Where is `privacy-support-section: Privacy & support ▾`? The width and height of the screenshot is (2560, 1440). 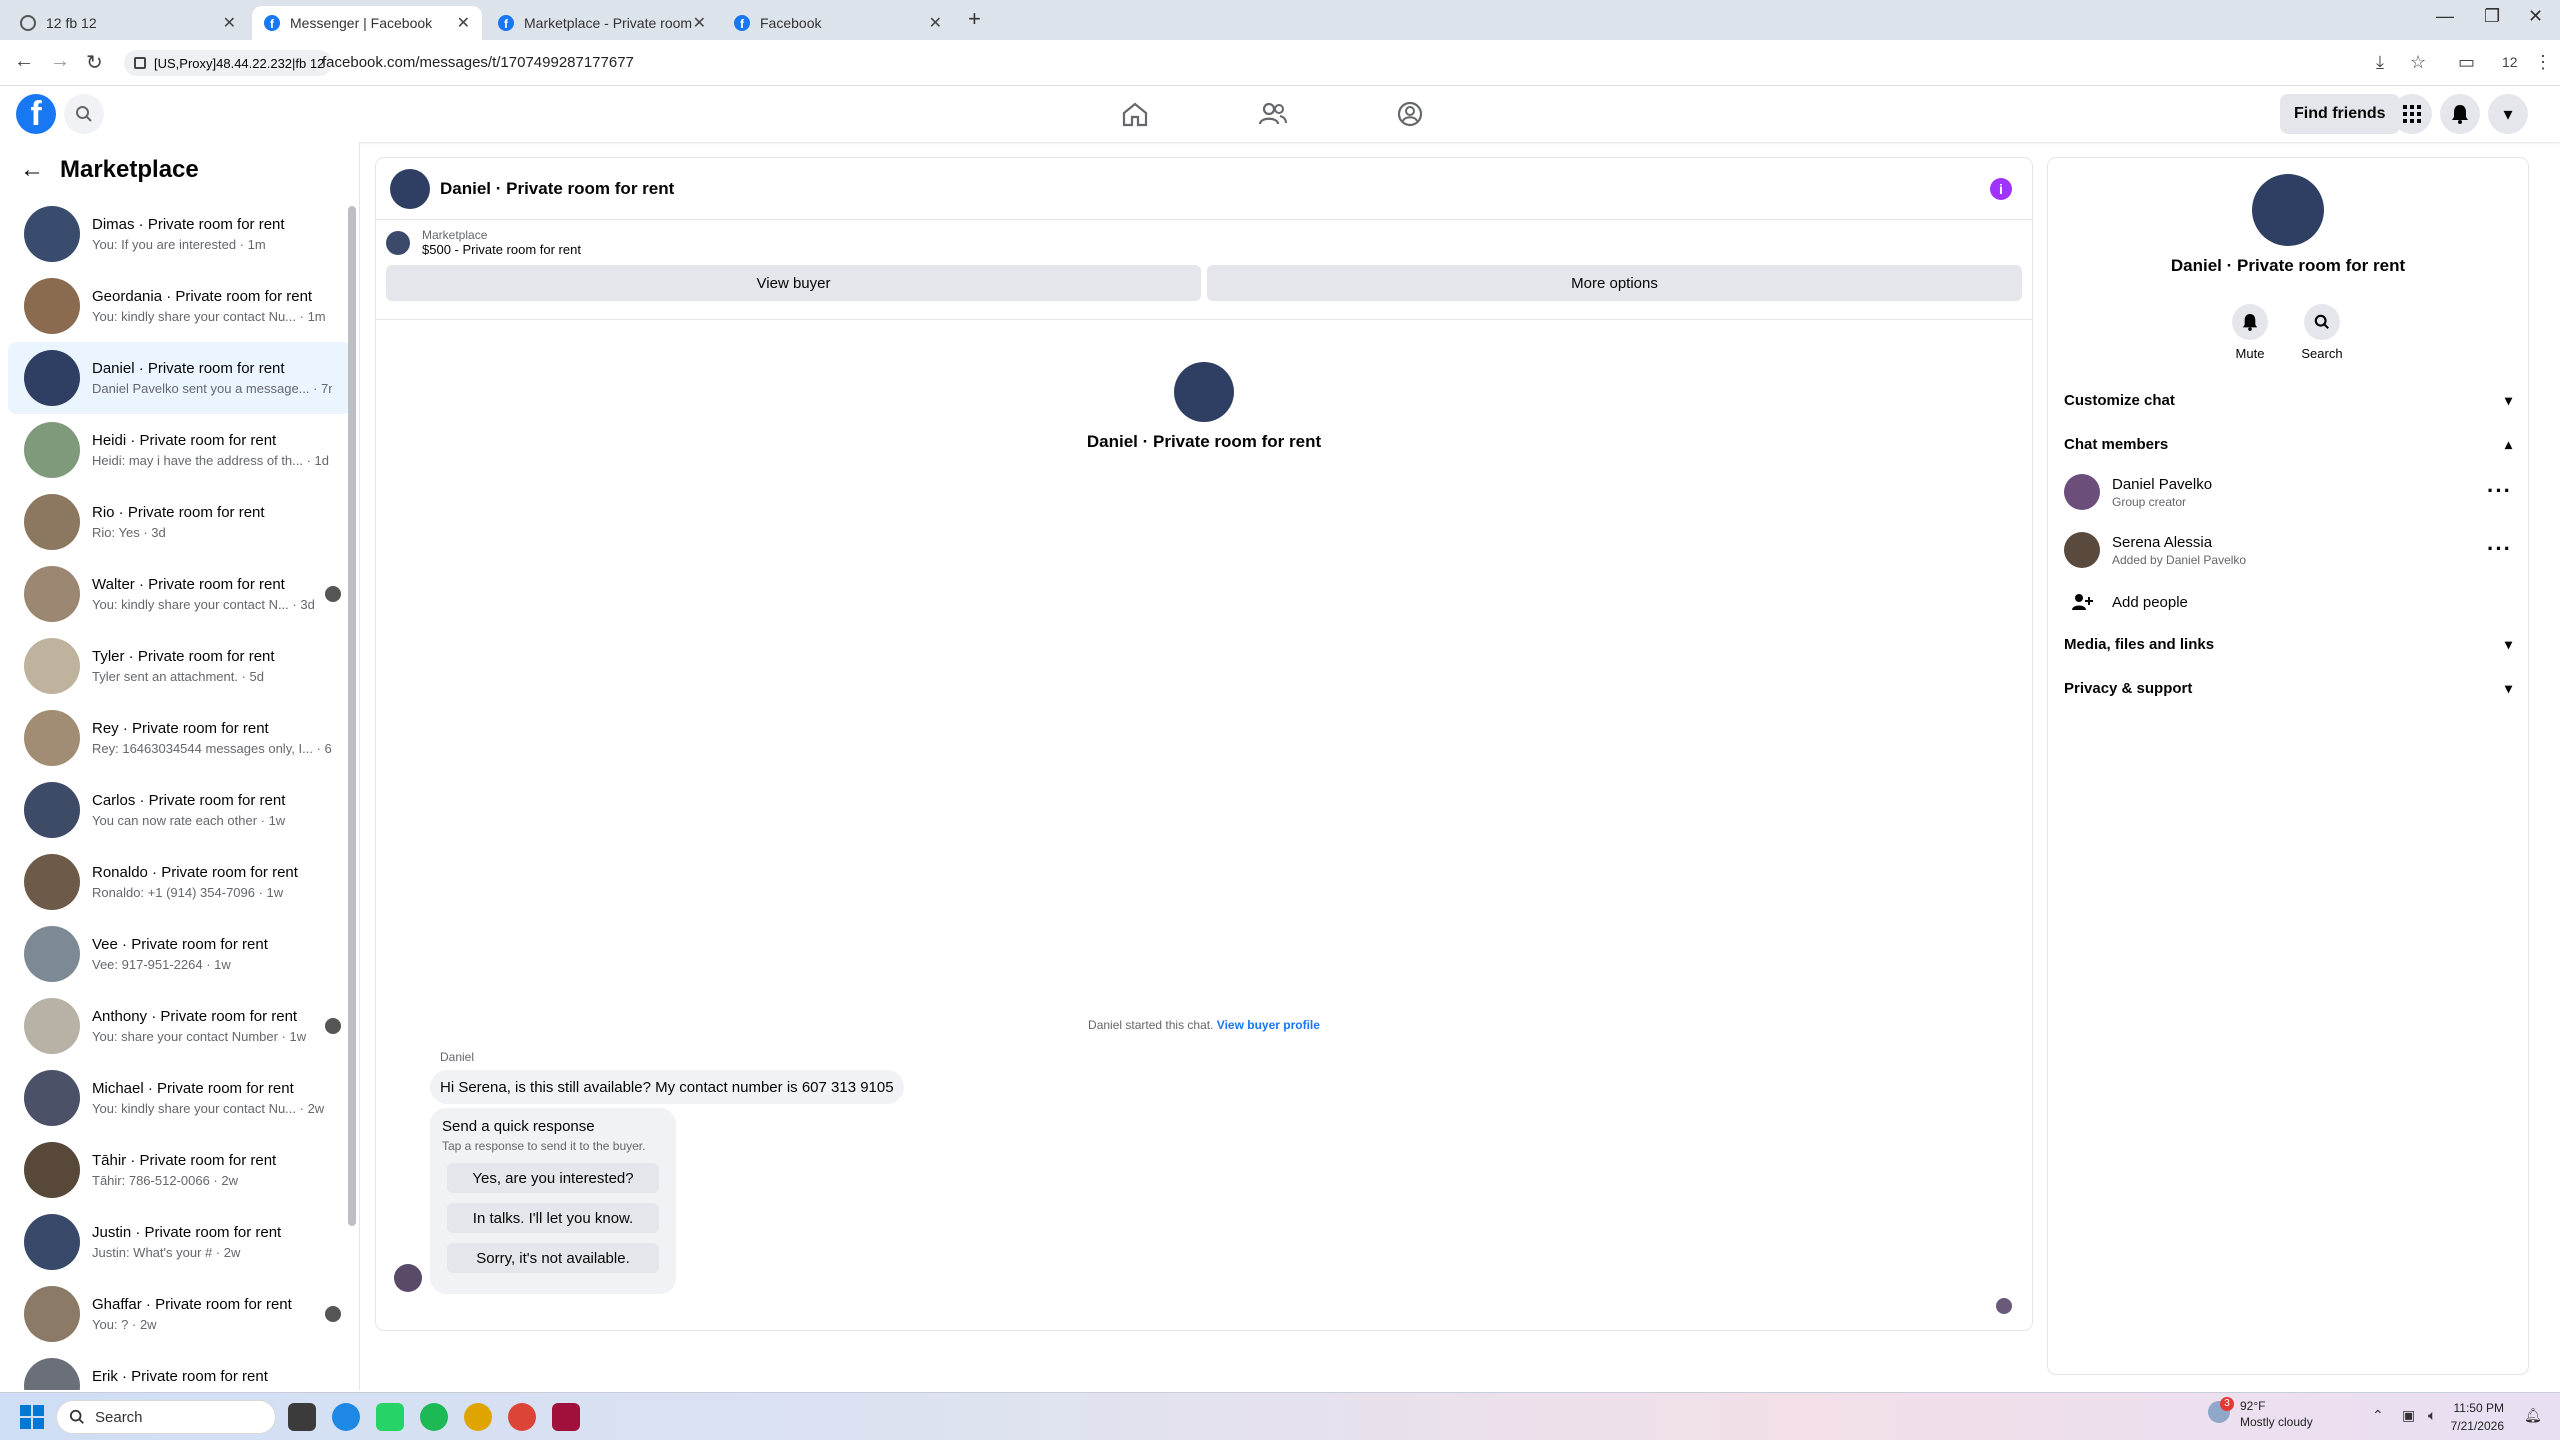
privacy-support-section: Privacy & support ▾ is located at coordinates (2288, 688).